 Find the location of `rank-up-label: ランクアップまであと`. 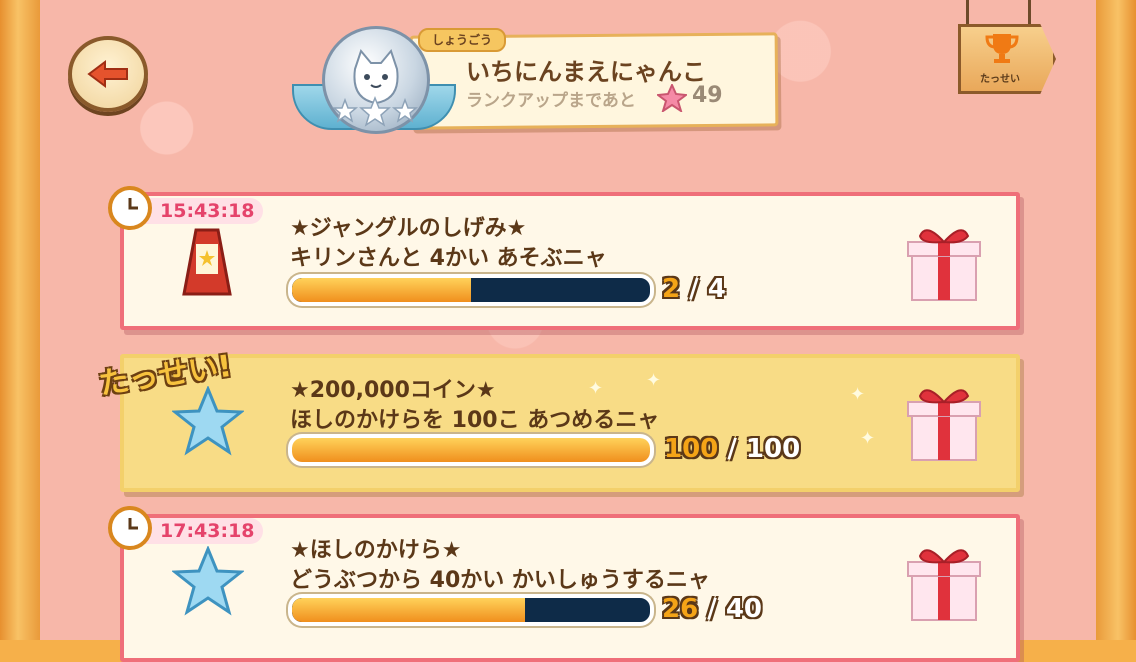

rank-up-label: ランクアップまであと is located at coordinates (551, 101).